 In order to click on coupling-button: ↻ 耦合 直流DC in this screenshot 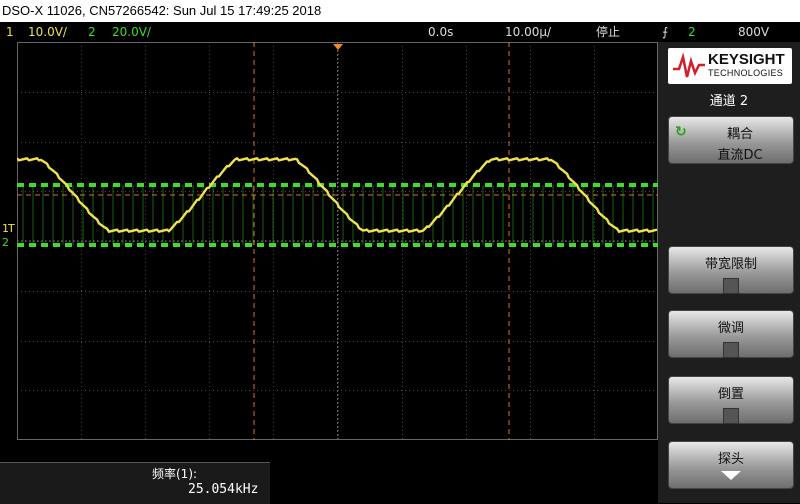, I will do `click(731, 140)`.